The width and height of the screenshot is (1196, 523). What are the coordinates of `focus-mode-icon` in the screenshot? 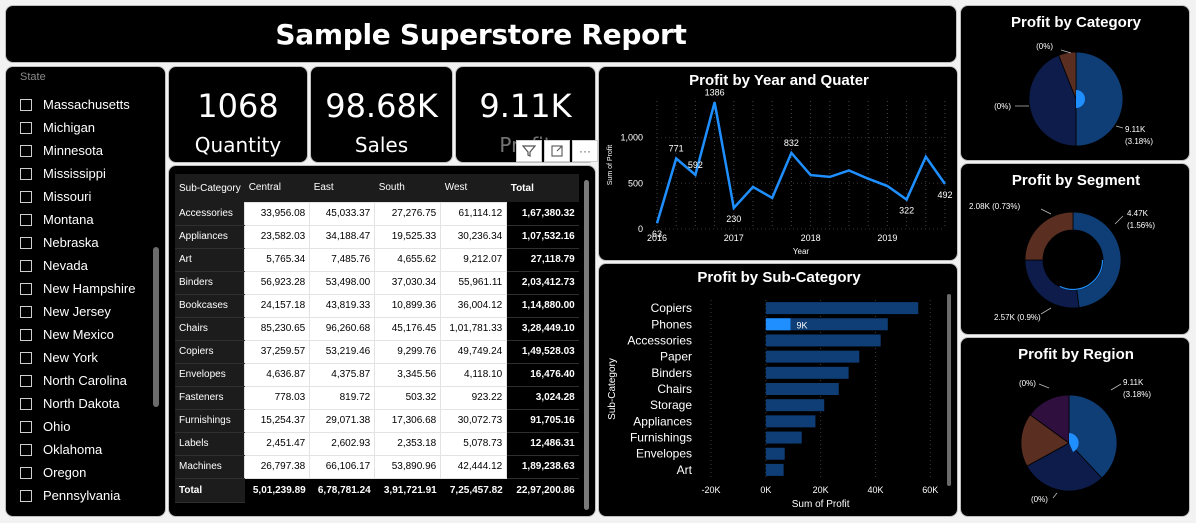 It's located at (557, 151).